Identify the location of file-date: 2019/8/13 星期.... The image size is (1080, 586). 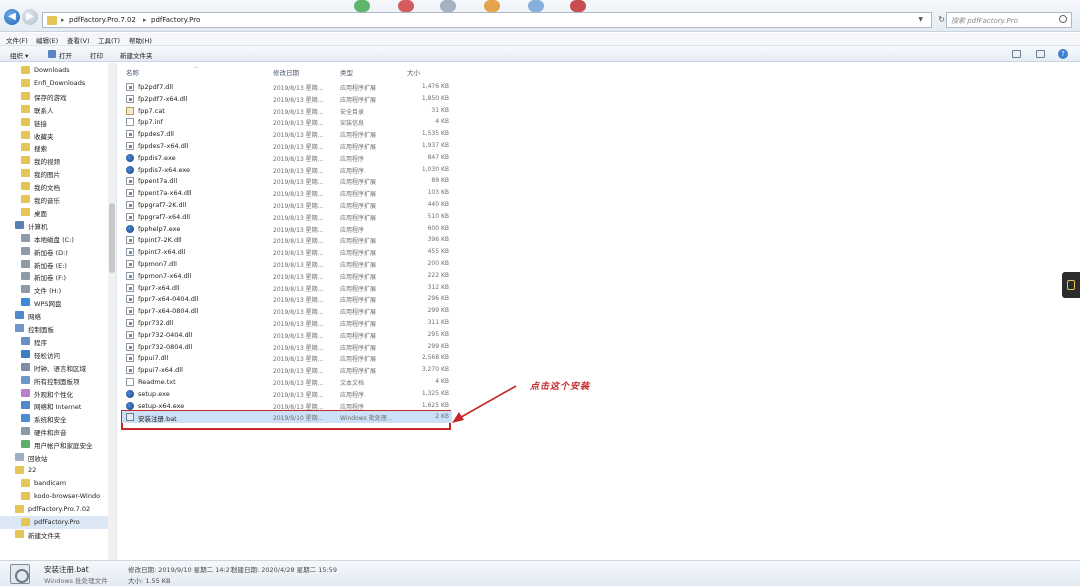
(298, 242).